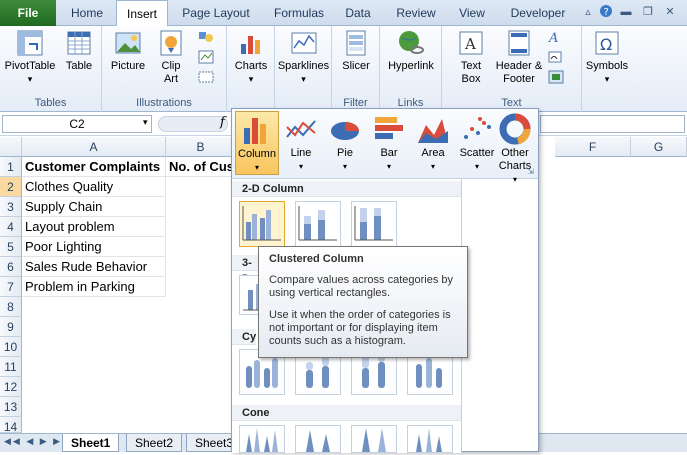  I want to click on shapes-icon, so click(206, 37).